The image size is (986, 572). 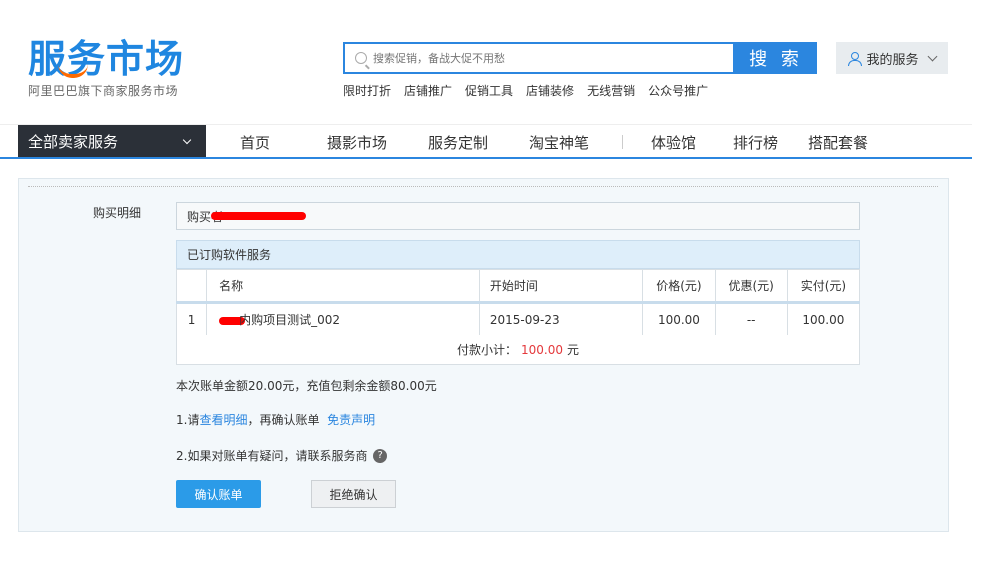 What do you see at coordinates (573, 350) in the screenshot?
I see `subtotal-unit: 元` at bounding box center [573, 350].